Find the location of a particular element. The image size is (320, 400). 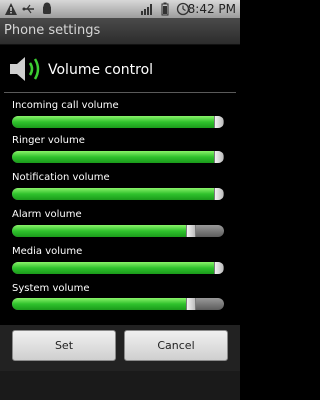

speaker-icon is located at coordinates (25, 69).